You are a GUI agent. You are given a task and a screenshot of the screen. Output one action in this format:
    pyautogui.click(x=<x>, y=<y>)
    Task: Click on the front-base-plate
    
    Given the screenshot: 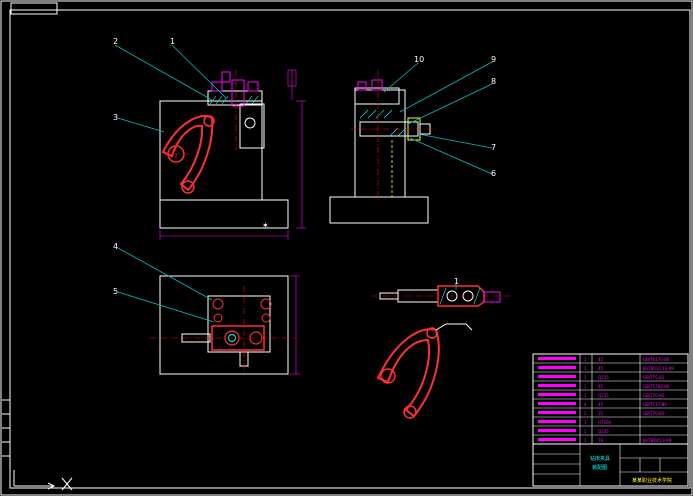 What is the action you would take?
    pyautogui.click(x=224, y=214)
    